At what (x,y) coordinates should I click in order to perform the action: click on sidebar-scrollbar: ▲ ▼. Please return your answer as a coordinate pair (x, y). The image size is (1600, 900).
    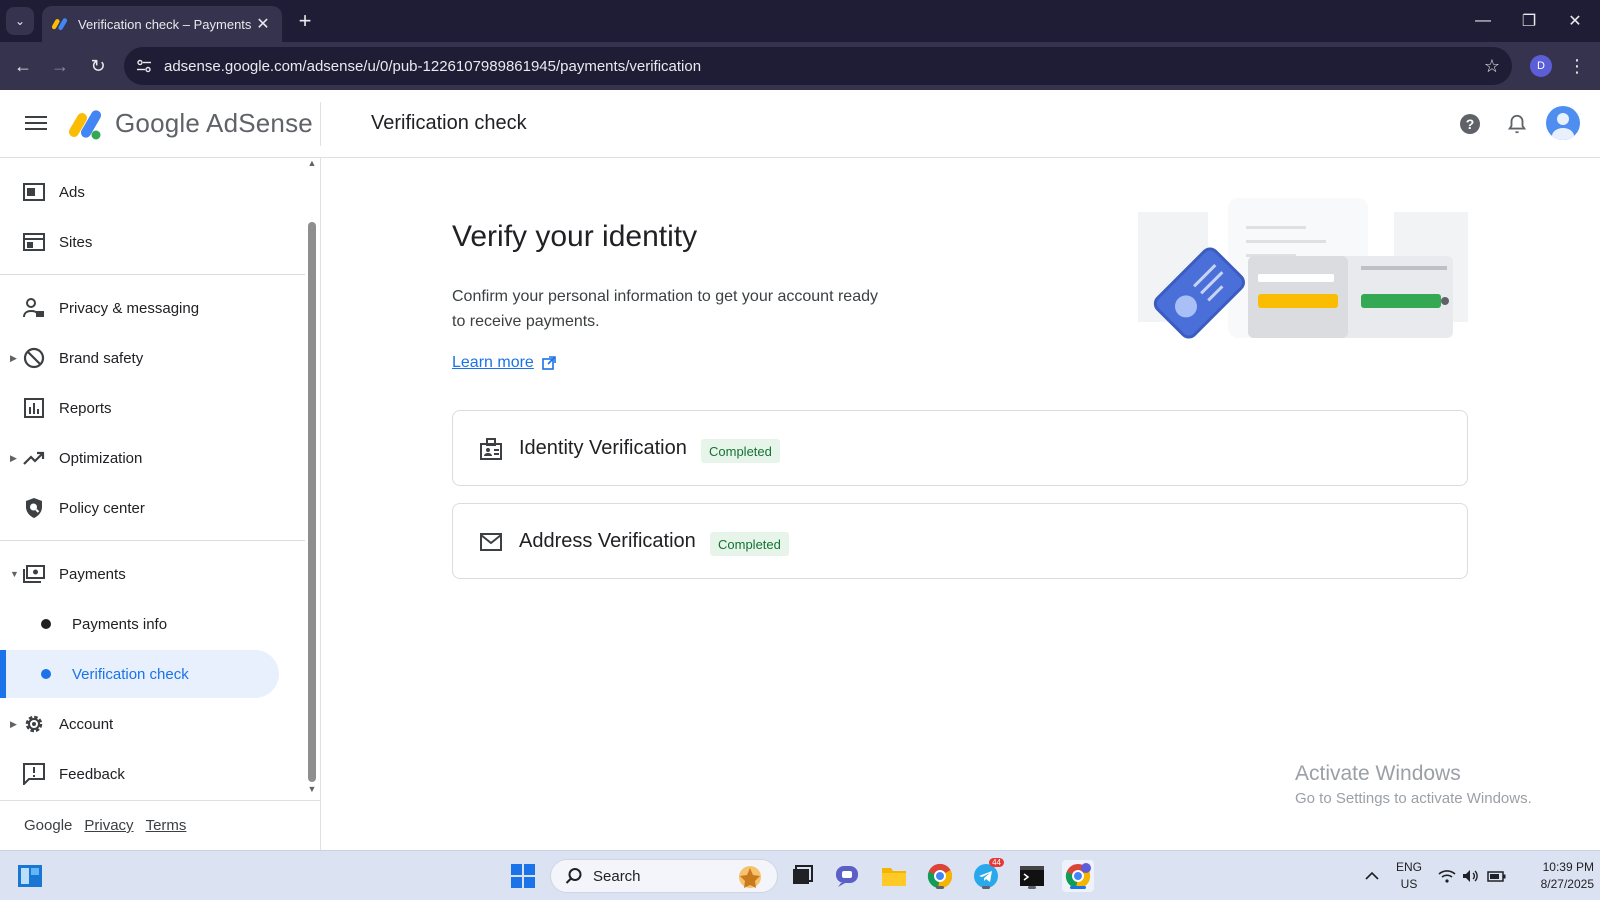
    Looking at the image, I should click on (312, 478).